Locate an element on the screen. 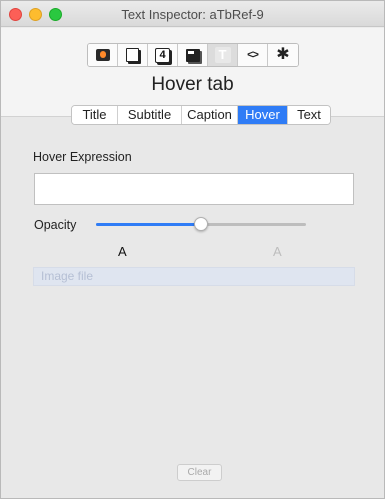 The width and height of the screenshot is (385, 499). badge-icon is located at coordinates (102, 55).